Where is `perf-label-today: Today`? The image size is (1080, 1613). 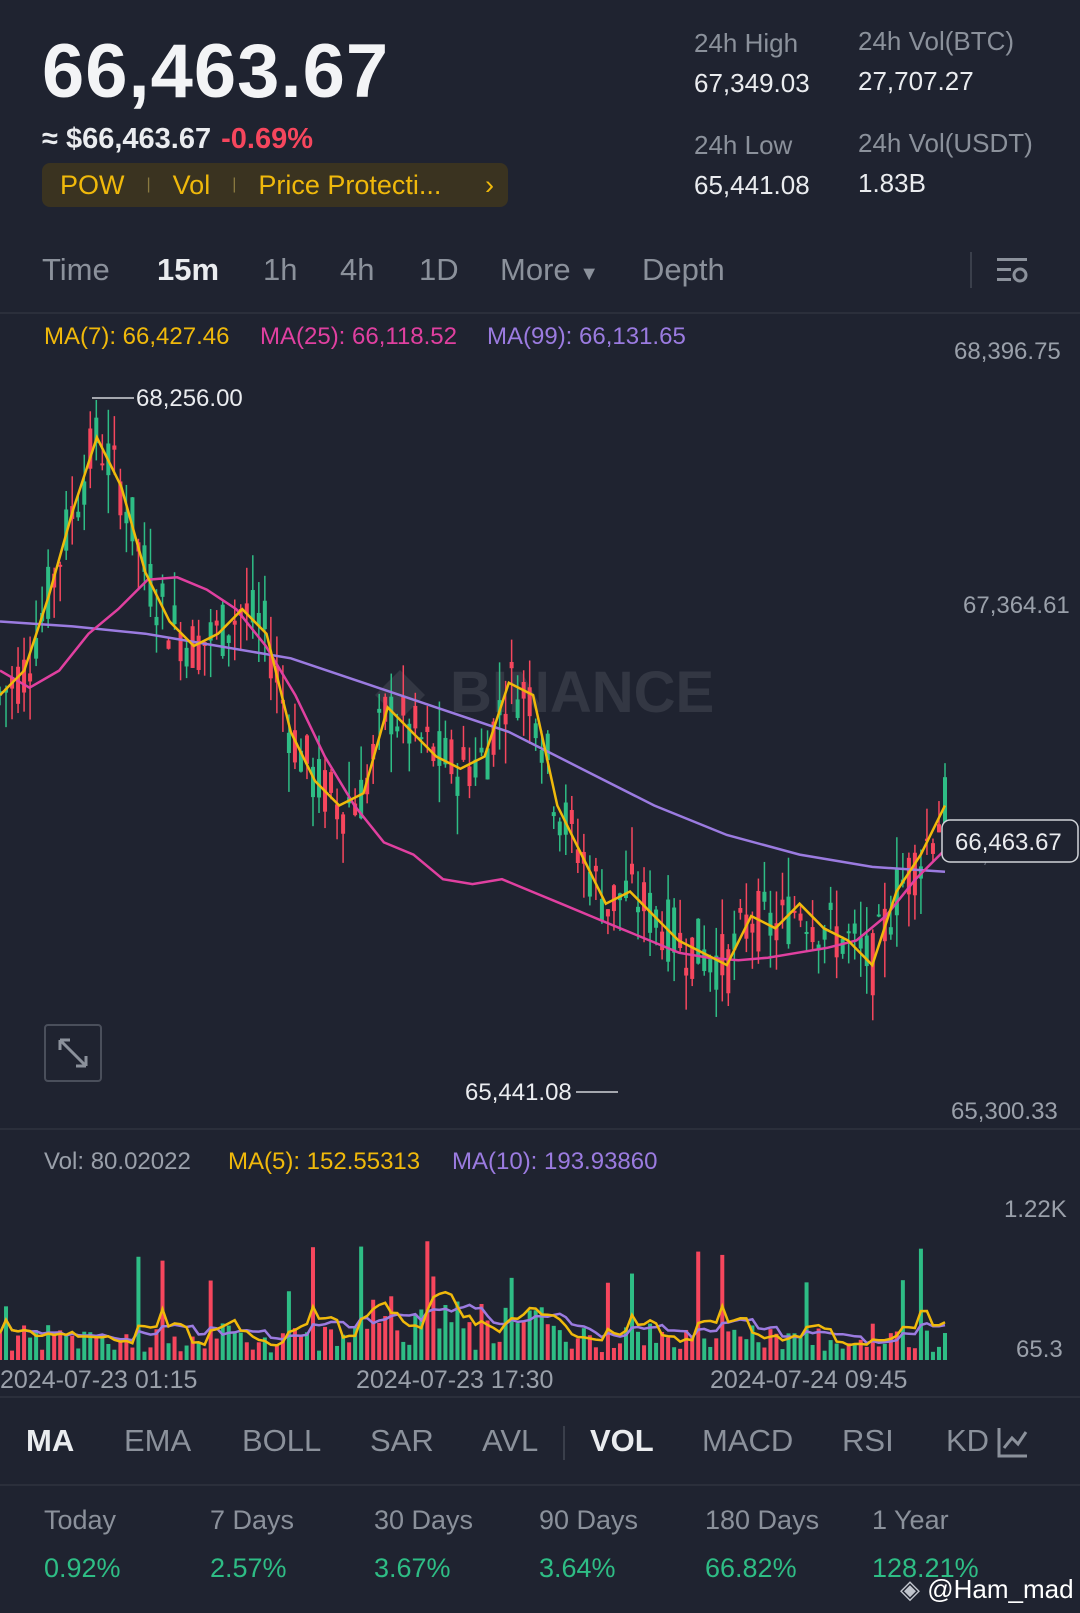 perf-label-today: Today is located at coordinates (80, 1520).